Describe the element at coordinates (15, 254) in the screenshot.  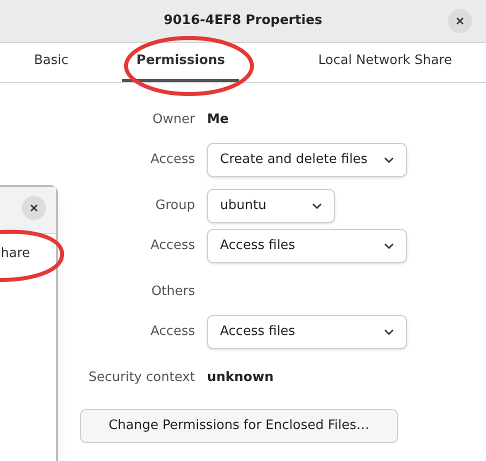
I see `tab-label-fragment: hare` at that location.